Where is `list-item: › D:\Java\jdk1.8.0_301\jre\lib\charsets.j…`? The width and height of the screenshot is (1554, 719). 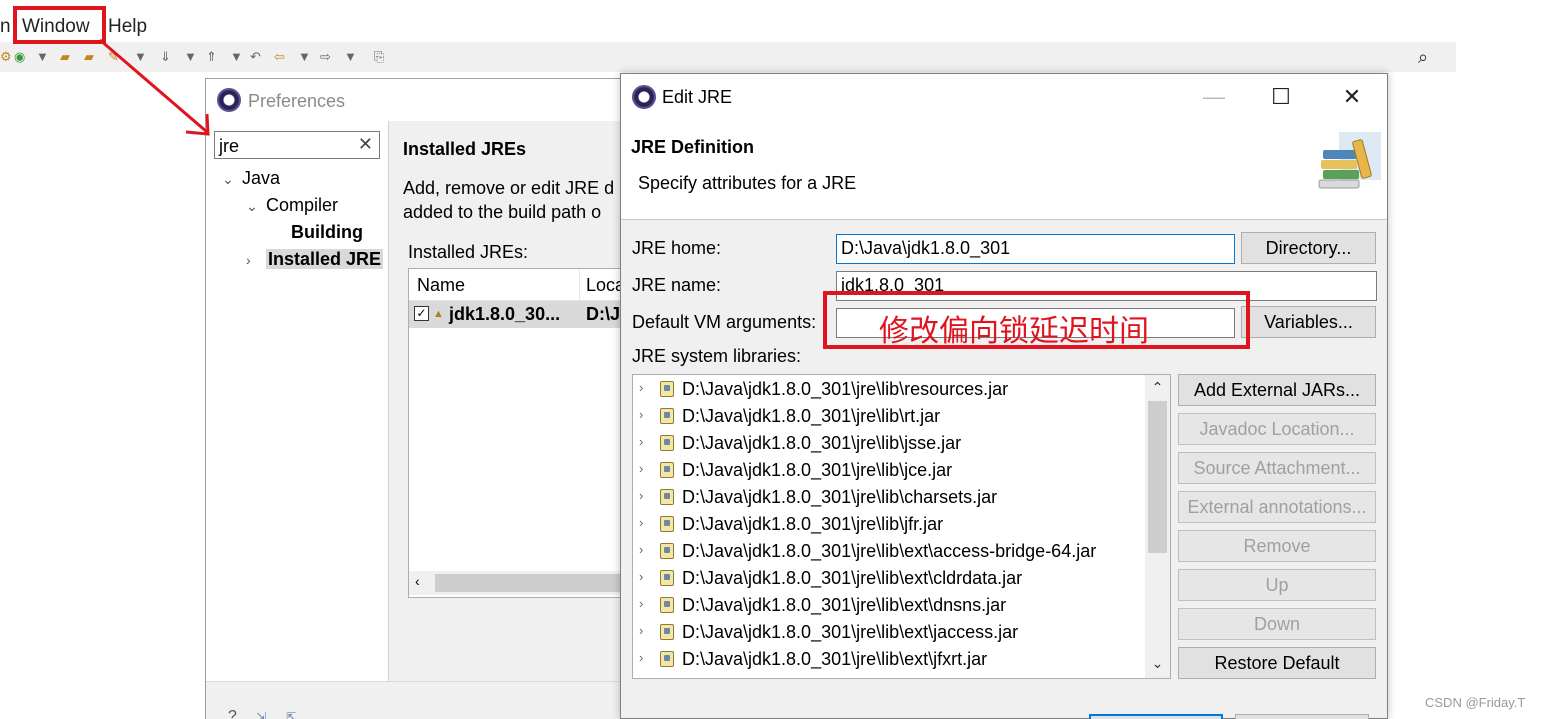 list-item: › D:\Java\jdk1.8.0_301\jre\lib\charsets.j… is located at coordinates (888, 497).